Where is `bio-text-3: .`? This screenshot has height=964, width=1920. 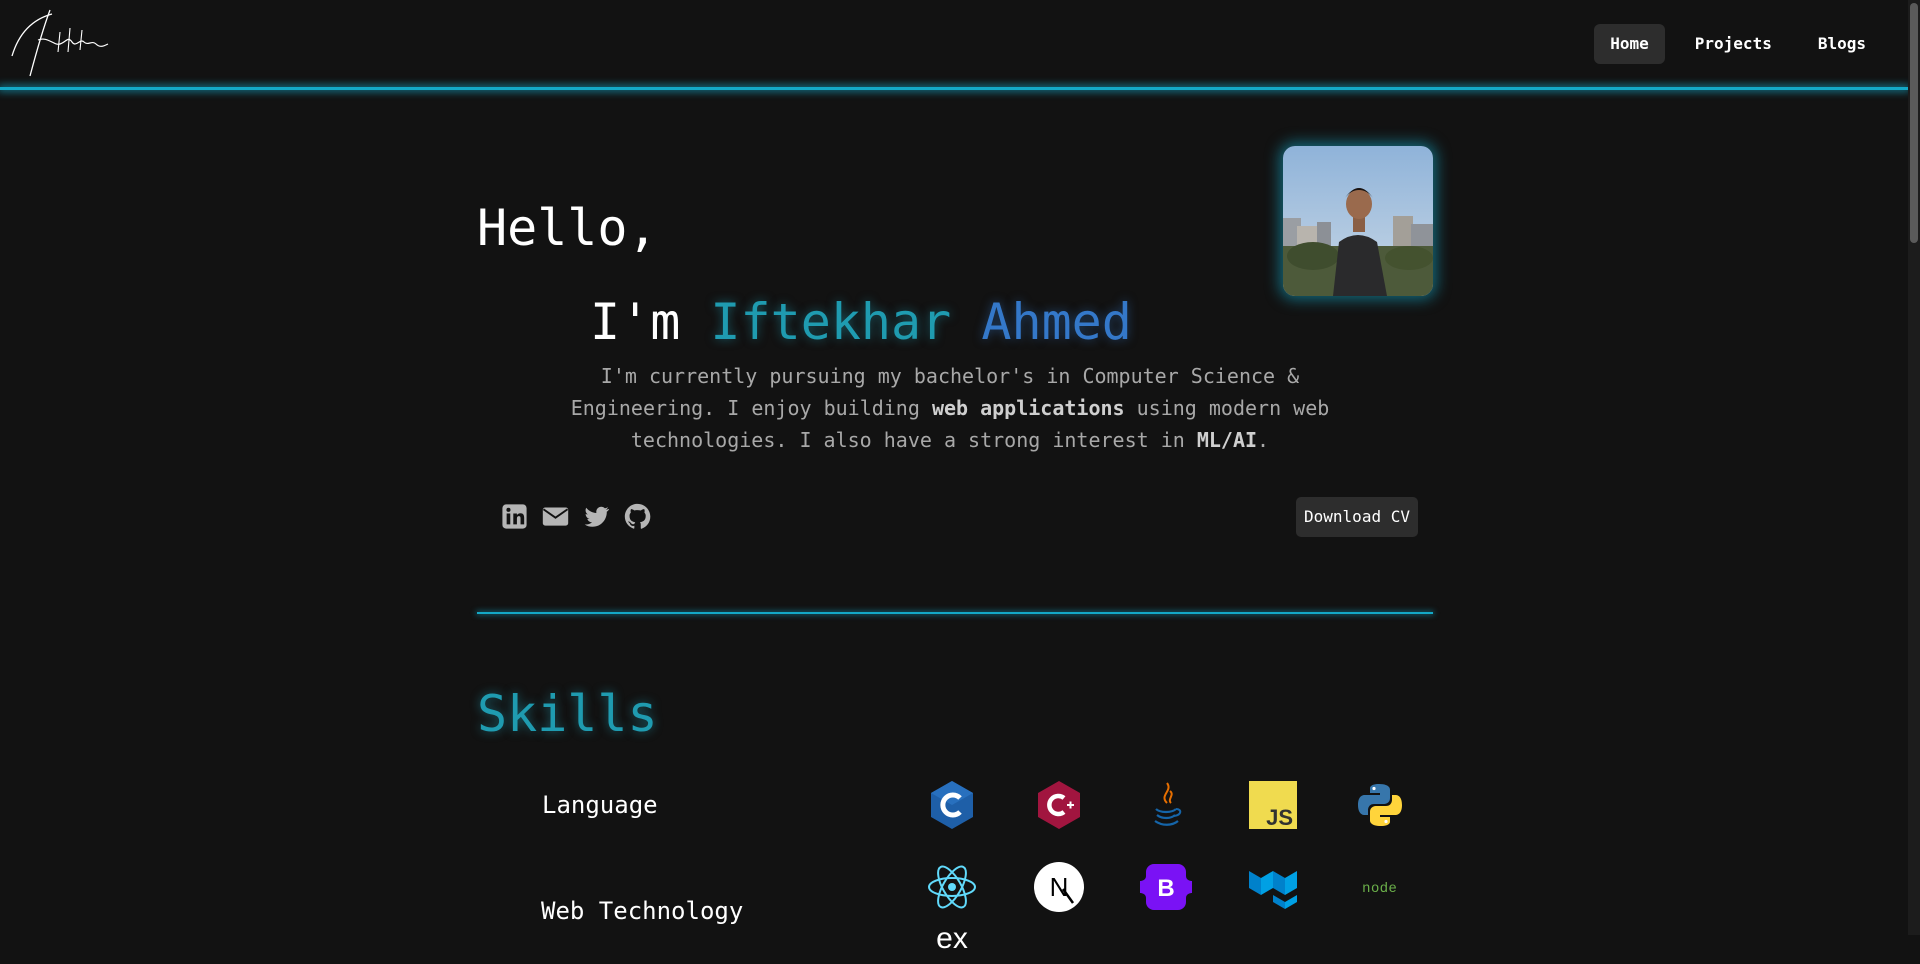
bio-text-3: . is located at coordinates (1263, 440).